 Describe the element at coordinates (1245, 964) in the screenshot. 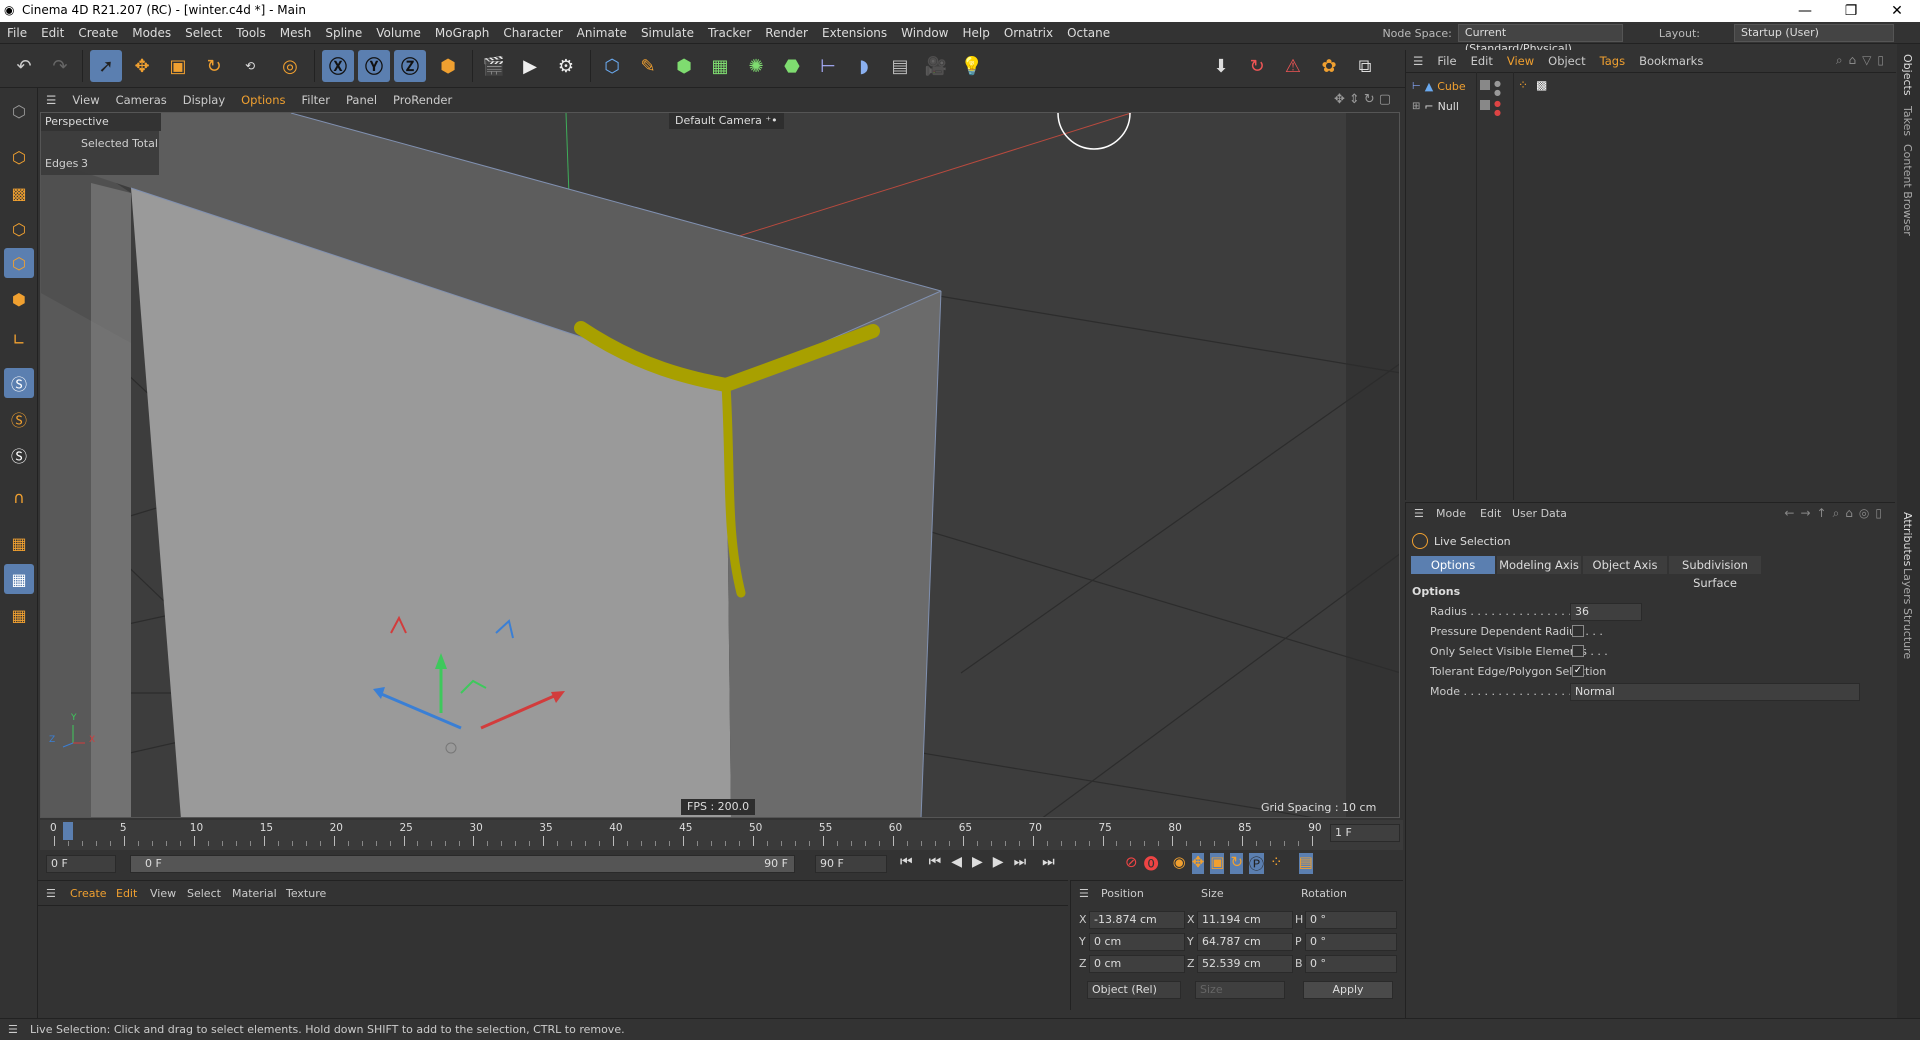

I see `size-input: 52.539 cm` at that location.